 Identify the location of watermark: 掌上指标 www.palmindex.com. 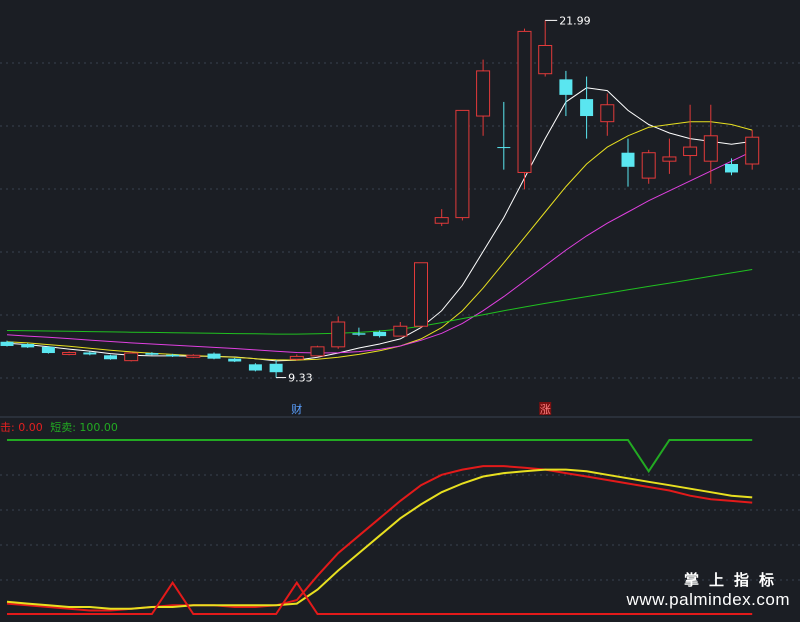
(708, 589).